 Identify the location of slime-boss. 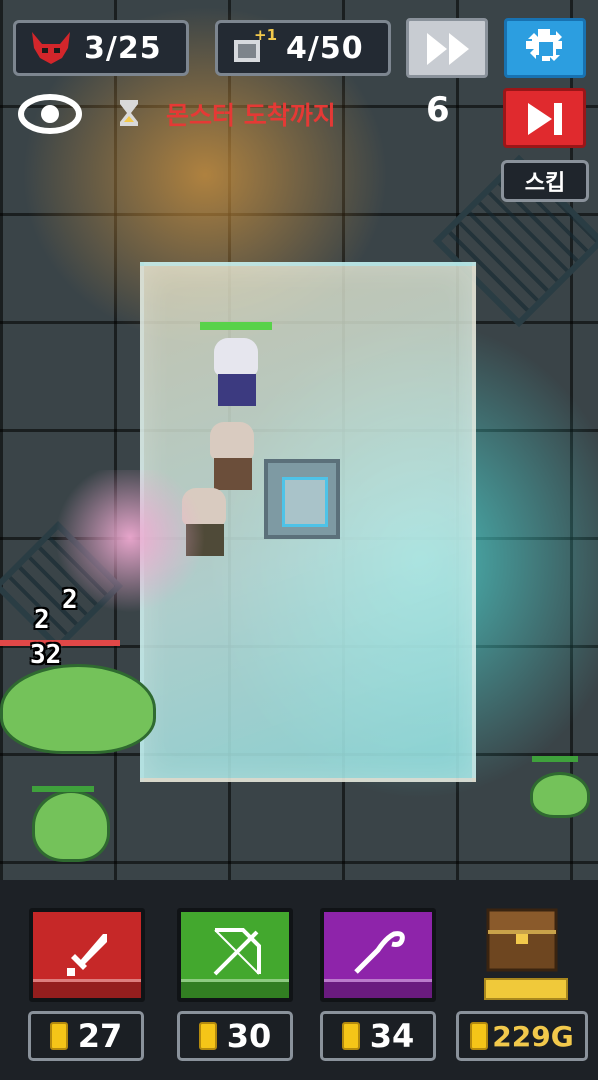
(78, 709).